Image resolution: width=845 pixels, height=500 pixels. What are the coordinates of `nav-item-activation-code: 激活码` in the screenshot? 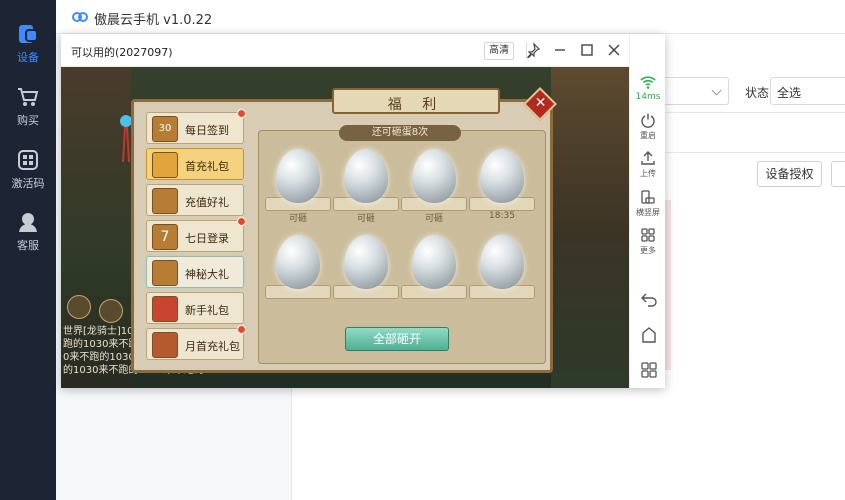 It's located at (28, 169).